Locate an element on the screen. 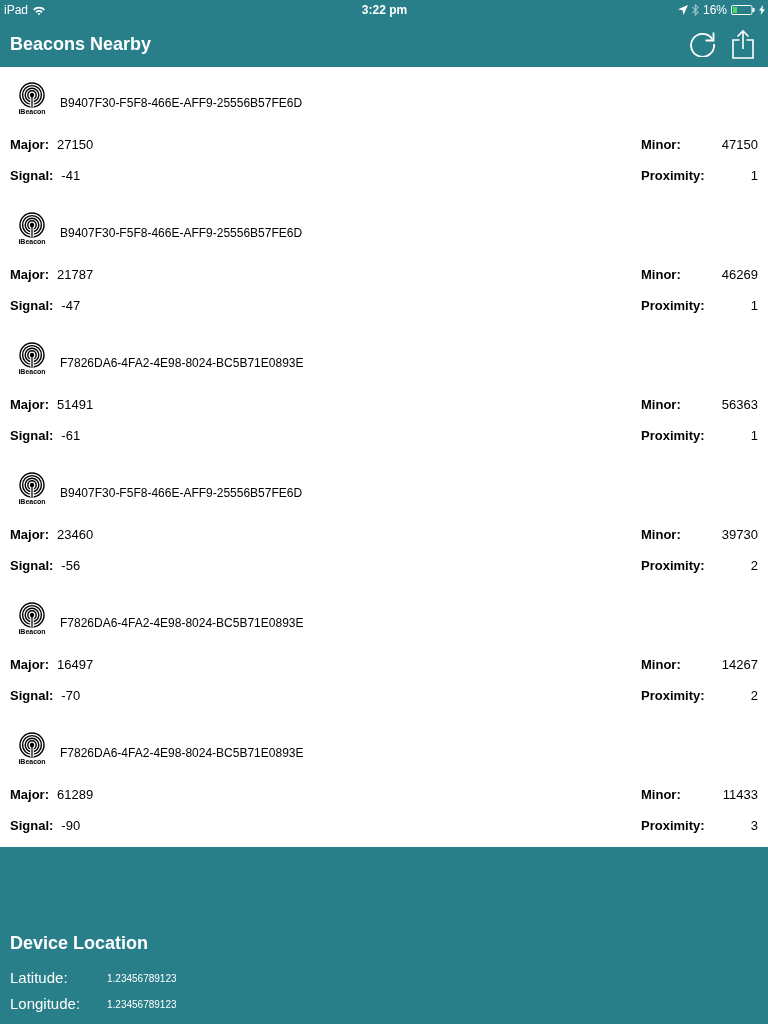 The height and width of the screenshot is (1024, 768). refresh-button is located at coordinates (702, 43).